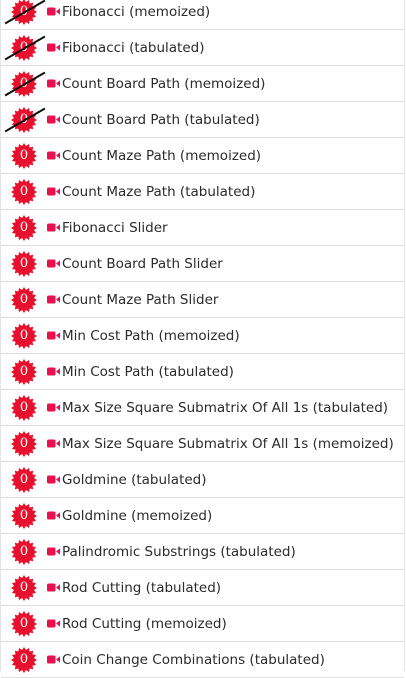 The width and height of the screenshot is (406, 678). I want to click on list-item: 0 Goldmine (memoized), so click(202, 516).